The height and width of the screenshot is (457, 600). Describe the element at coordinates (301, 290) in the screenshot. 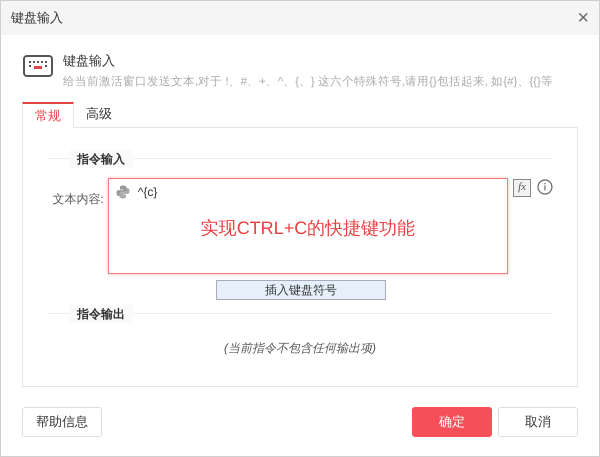

I see `insert-button: 插入键盘符号` at that location.